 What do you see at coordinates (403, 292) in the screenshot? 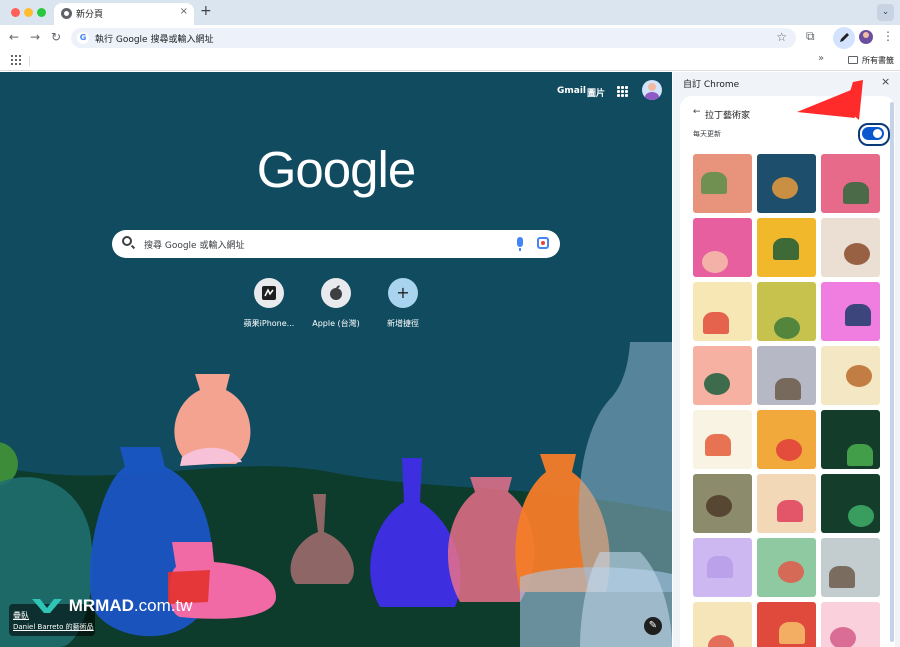
I see `plus-glyph: +` at bounding box center [403, 292].